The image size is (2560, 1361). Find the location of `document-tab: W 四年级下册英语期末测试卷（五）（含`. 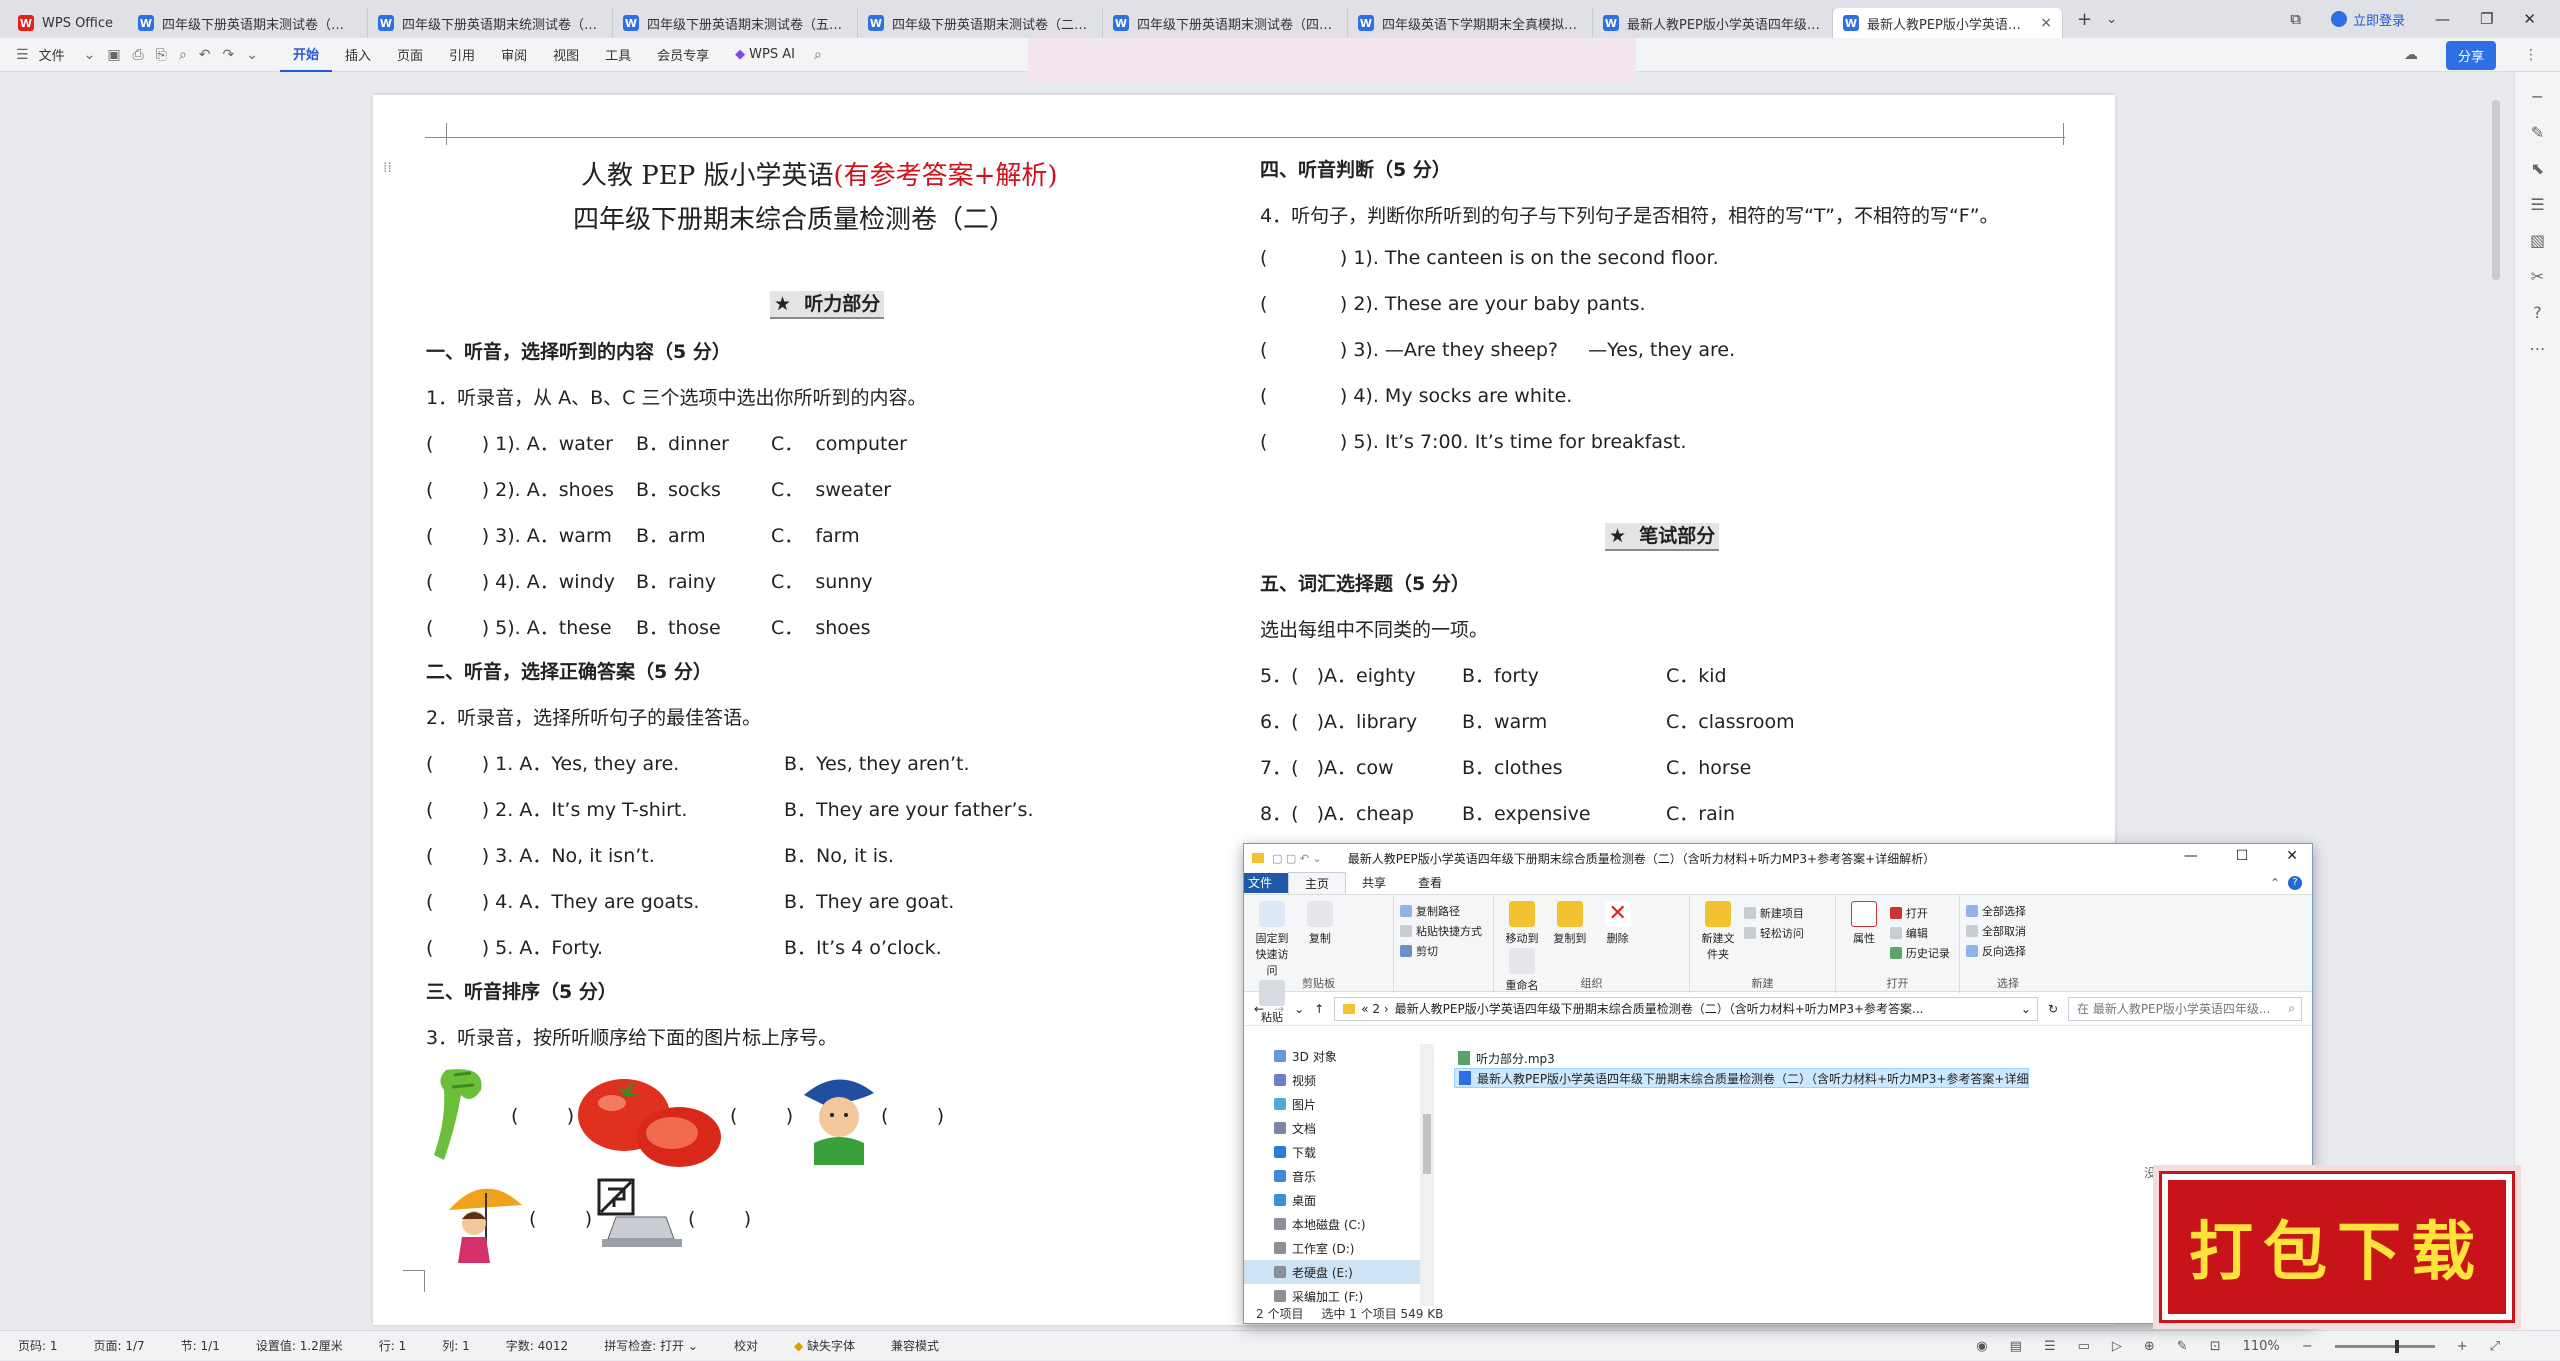

document-tab: W 四年级下册英语期末测试卷（五）（含 is located at coordinates (735, 23).